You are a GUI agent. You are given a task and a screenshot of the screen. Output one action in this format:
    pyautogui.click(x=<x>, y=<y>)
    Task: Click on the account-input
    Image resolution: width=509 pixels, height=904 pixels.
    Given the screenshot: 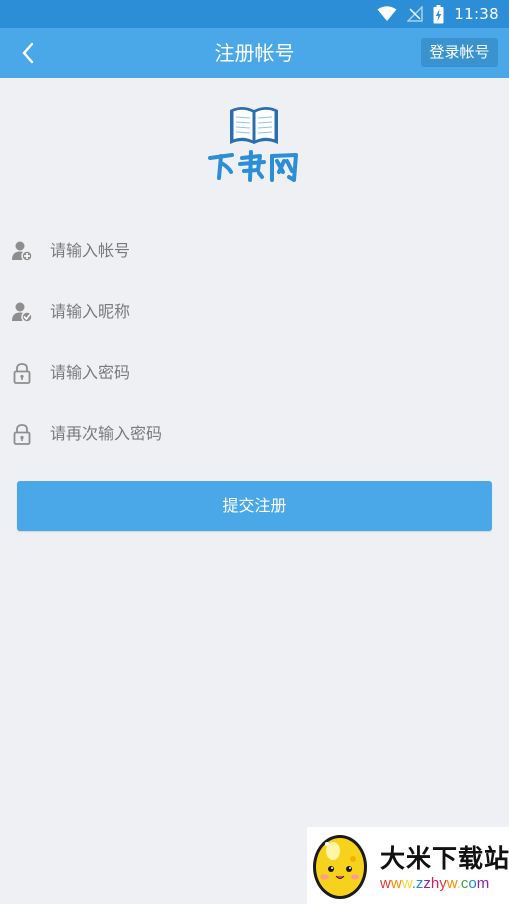 What is the action you would take?
    pyautogui.click(x=270, y=250)
    